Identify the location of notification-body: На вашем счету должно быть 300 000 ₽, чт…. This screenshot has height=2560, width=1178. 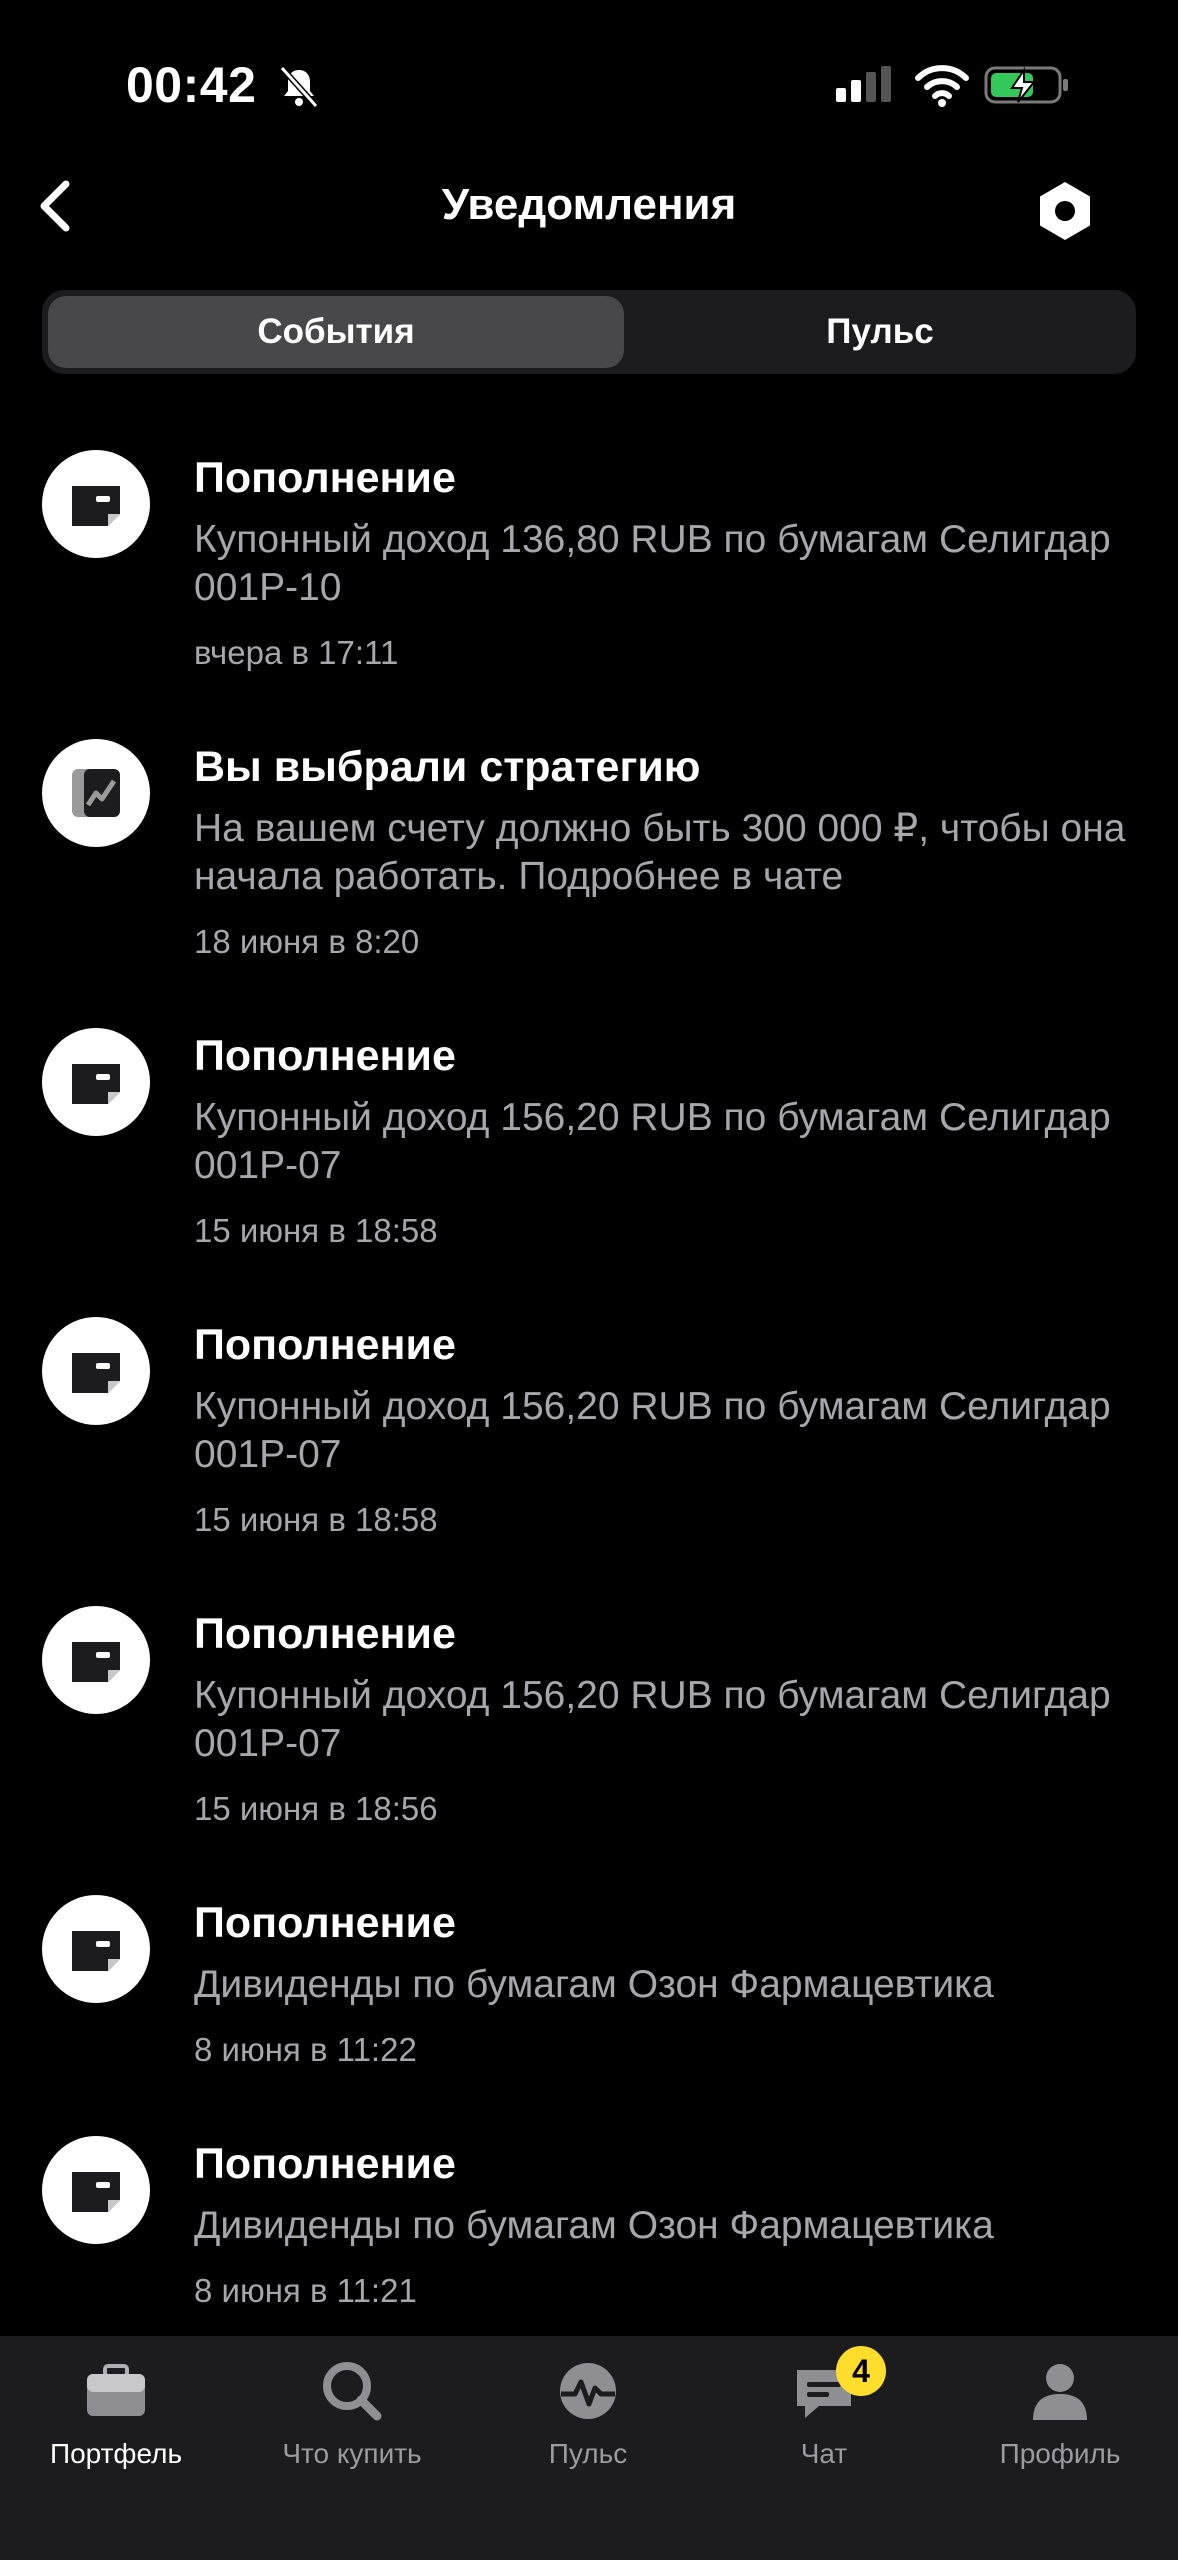
(660, 852).